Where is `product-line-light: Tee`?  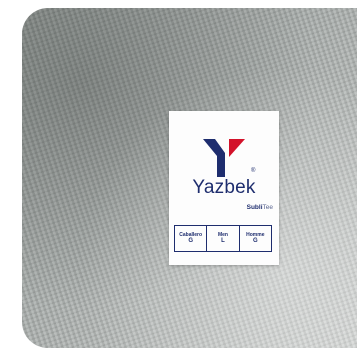 product-line-light: Tee is located at coordinates (267, 207).